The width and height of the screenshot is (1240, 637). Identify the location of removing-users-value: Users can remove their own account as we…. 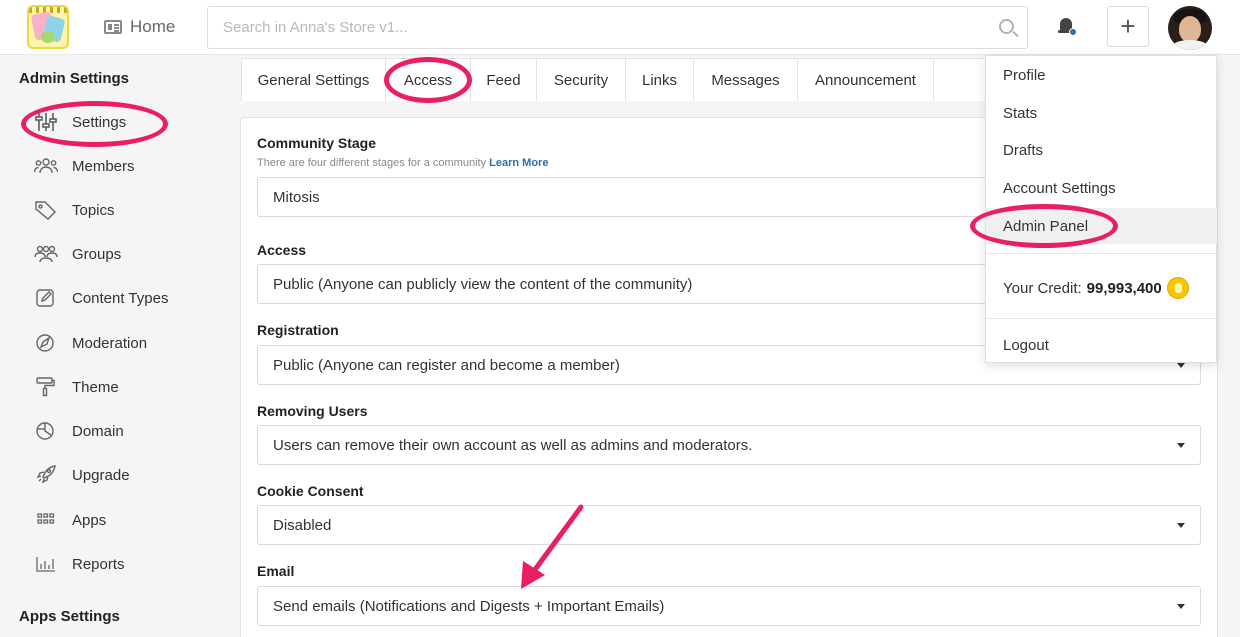
(513, 445).